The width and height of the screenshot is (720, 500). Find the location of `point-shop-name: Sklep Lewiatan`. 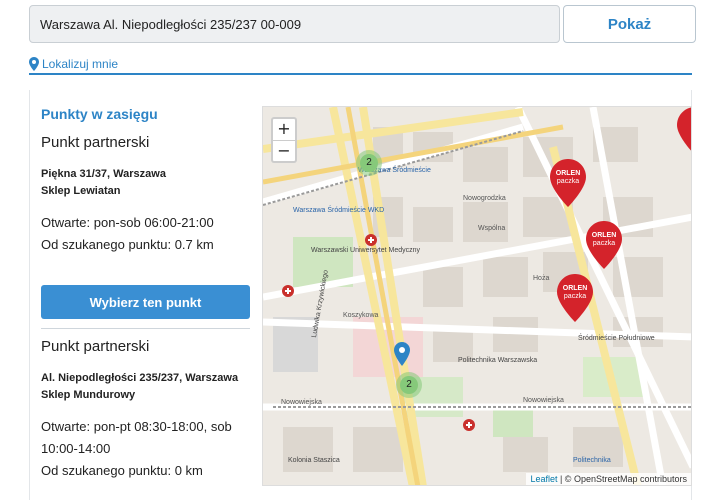

point-shop-name: Sklep Lewiatan is located at coordinates (81, 191).